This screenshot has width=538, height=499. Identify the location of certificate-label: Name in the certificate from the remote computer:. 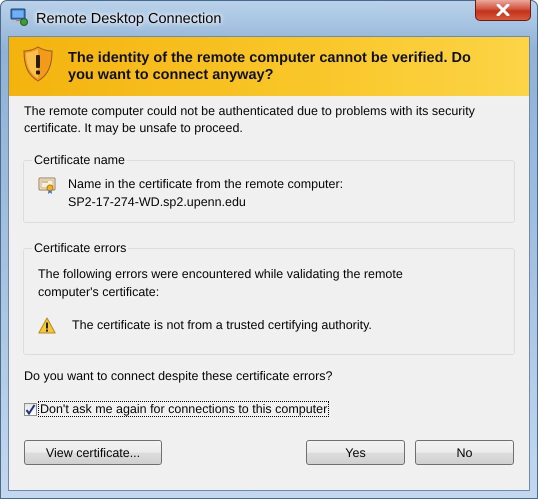
(206, 184).